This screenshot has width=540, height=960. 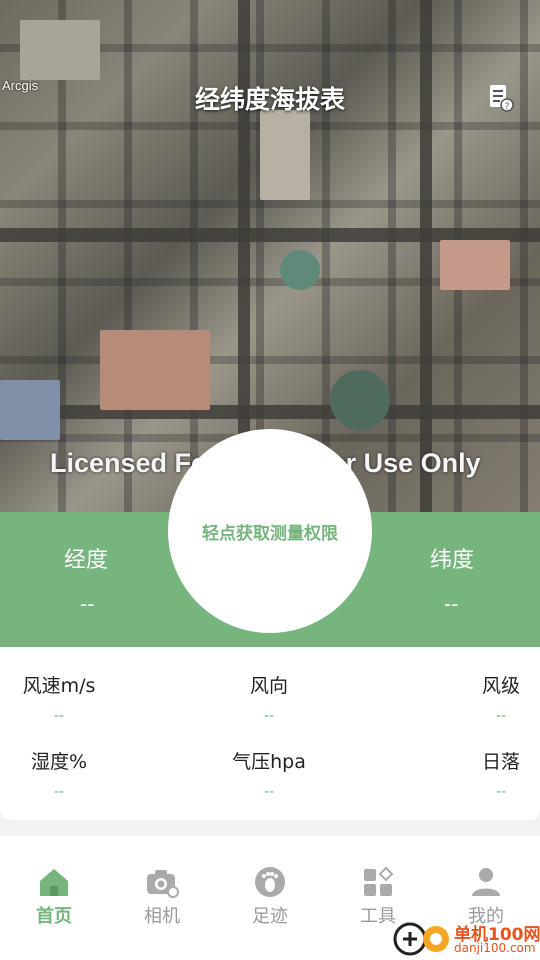 What do you see at coordinates (452, 560) in the screenshot?
I see `latitude-label: 纬度` at bounding box center [452, 560].